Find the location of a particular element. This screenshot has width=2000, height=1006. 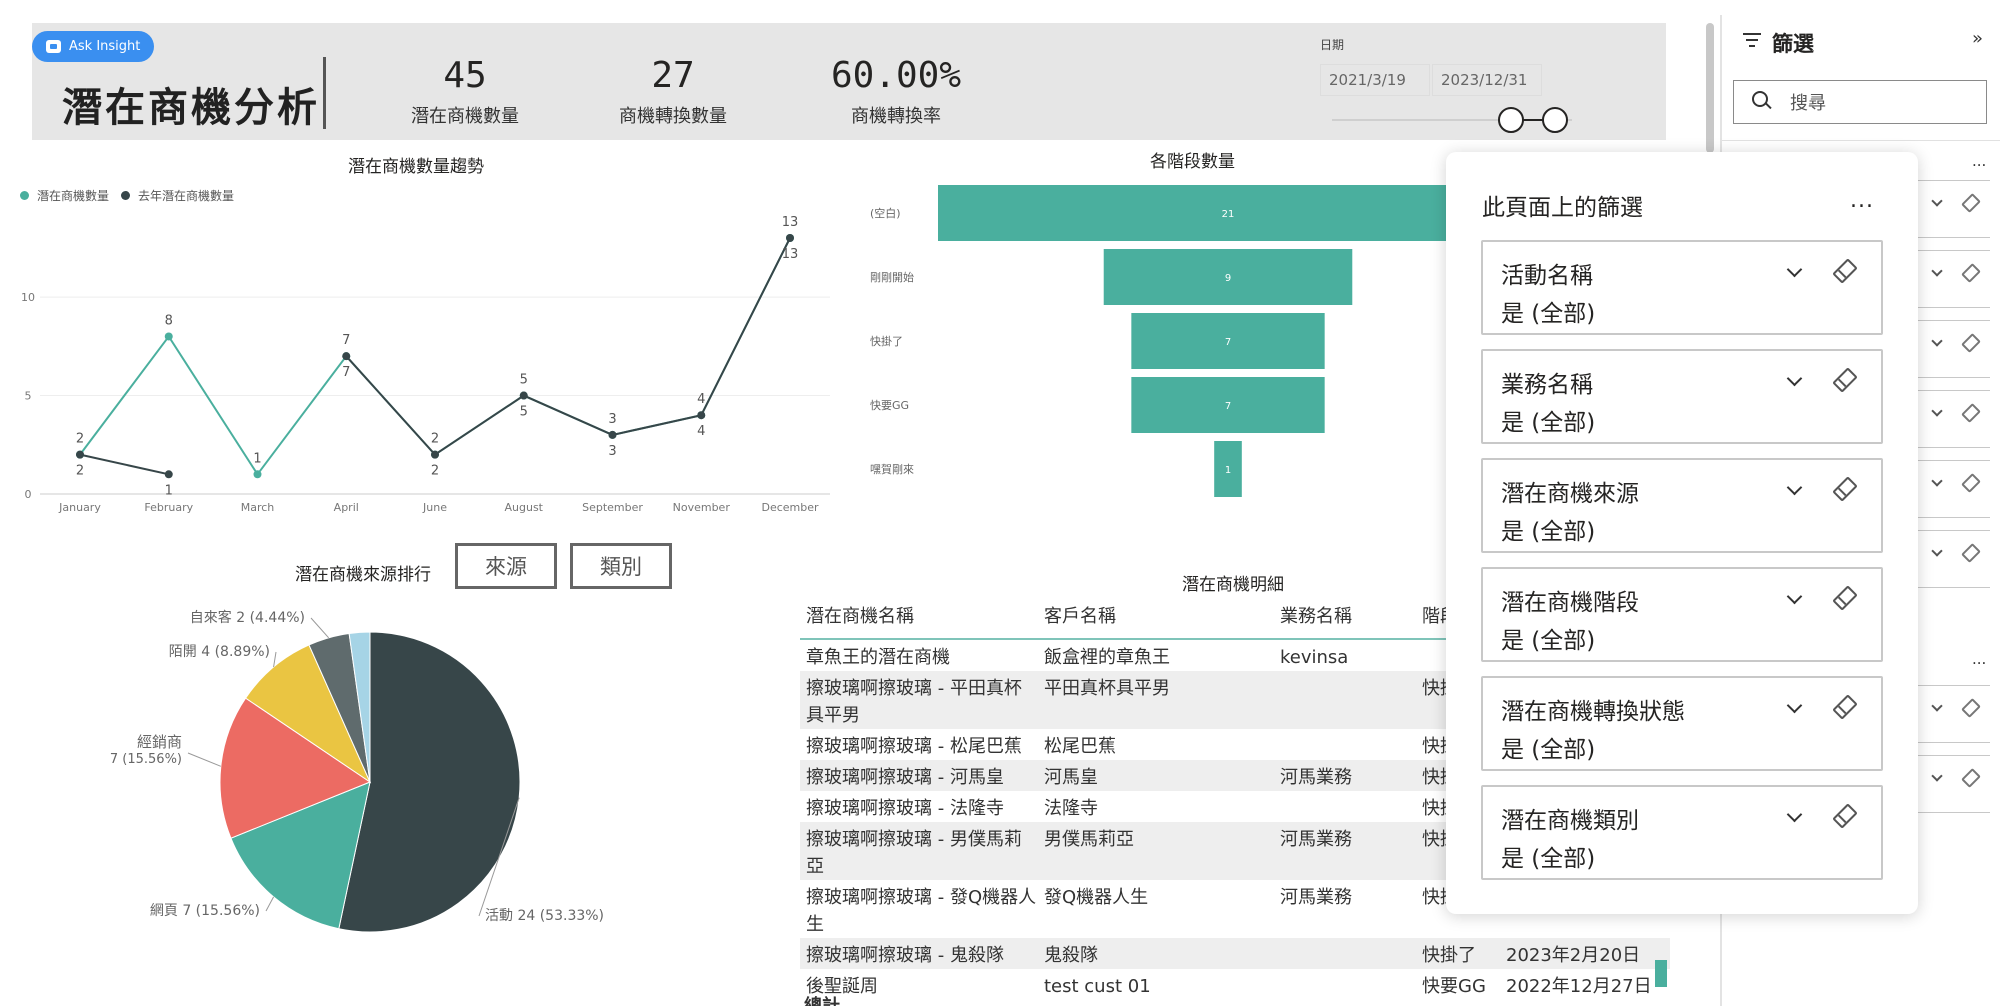

y-tick-label: 5 is located at coordinates (28, 396).